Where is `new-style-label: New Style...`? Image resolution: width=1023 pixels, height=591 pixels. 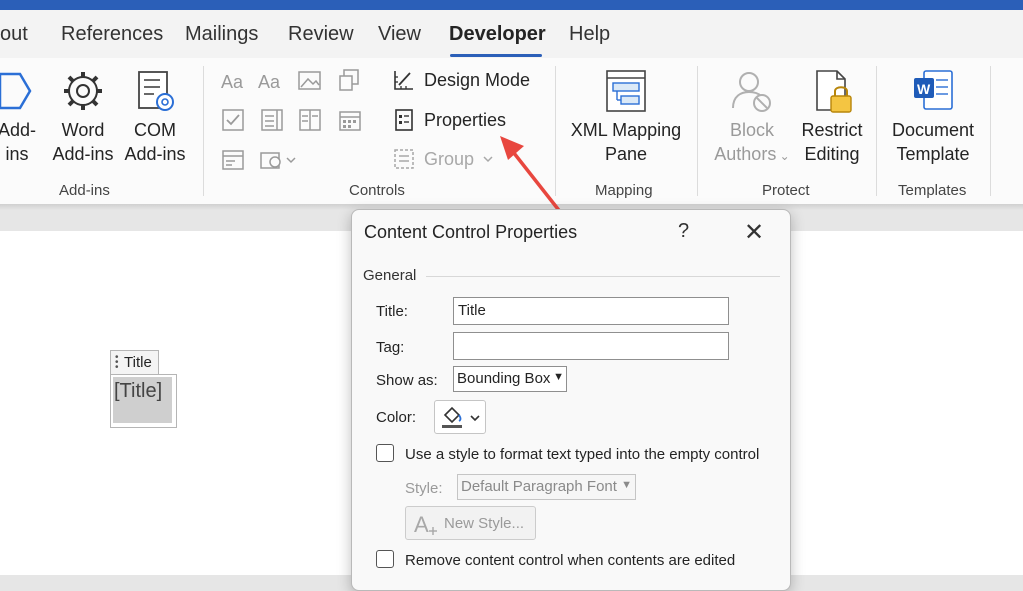 new-style-label: New Style... is located at coordinates (484, 523).